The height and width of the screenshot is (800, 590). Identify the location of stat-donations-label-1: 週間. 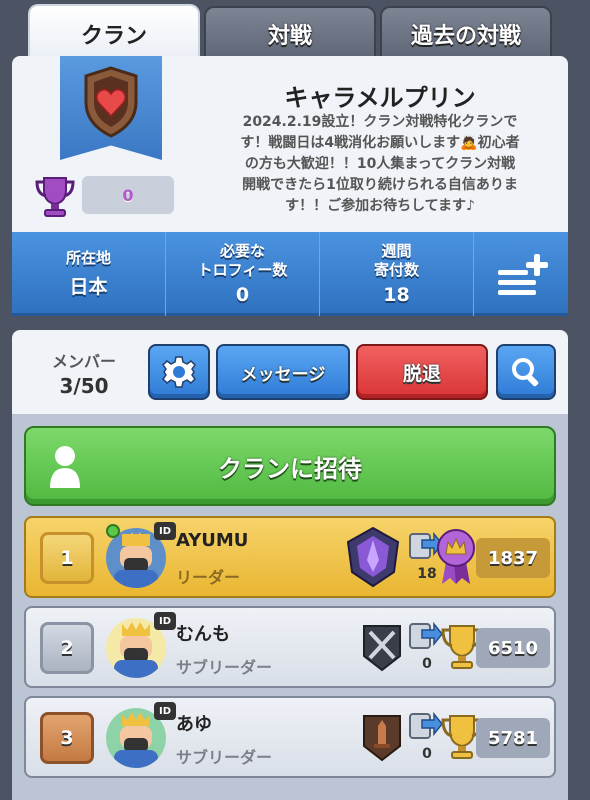
(396, 251).